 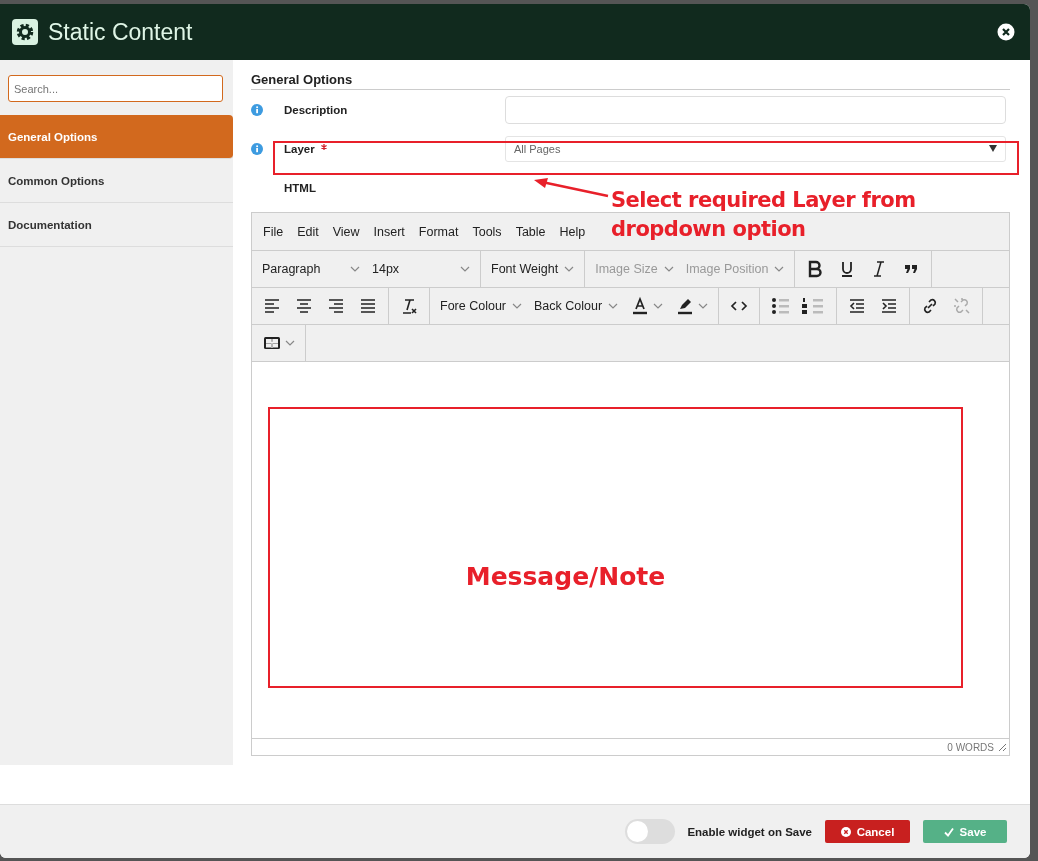 I want to click on layer-dropdown: All Pages, so click(x=755, y=148).